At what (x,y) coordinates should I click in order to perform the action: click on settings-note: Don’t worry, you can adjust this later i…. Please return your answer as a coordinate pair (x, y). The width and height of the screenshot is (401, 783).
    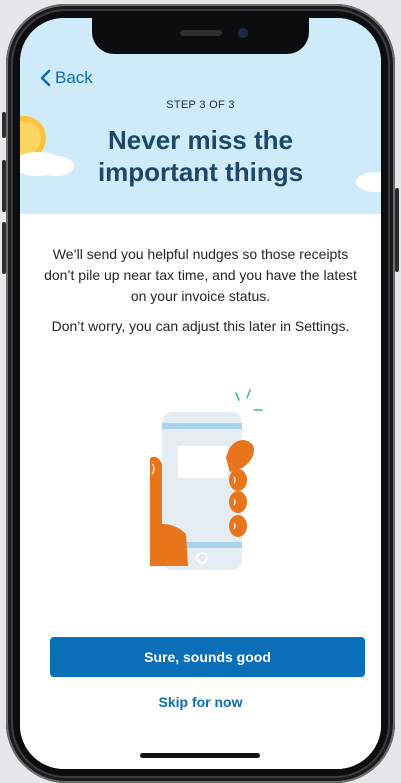
    Looking at the image, I should click on (200, 326).